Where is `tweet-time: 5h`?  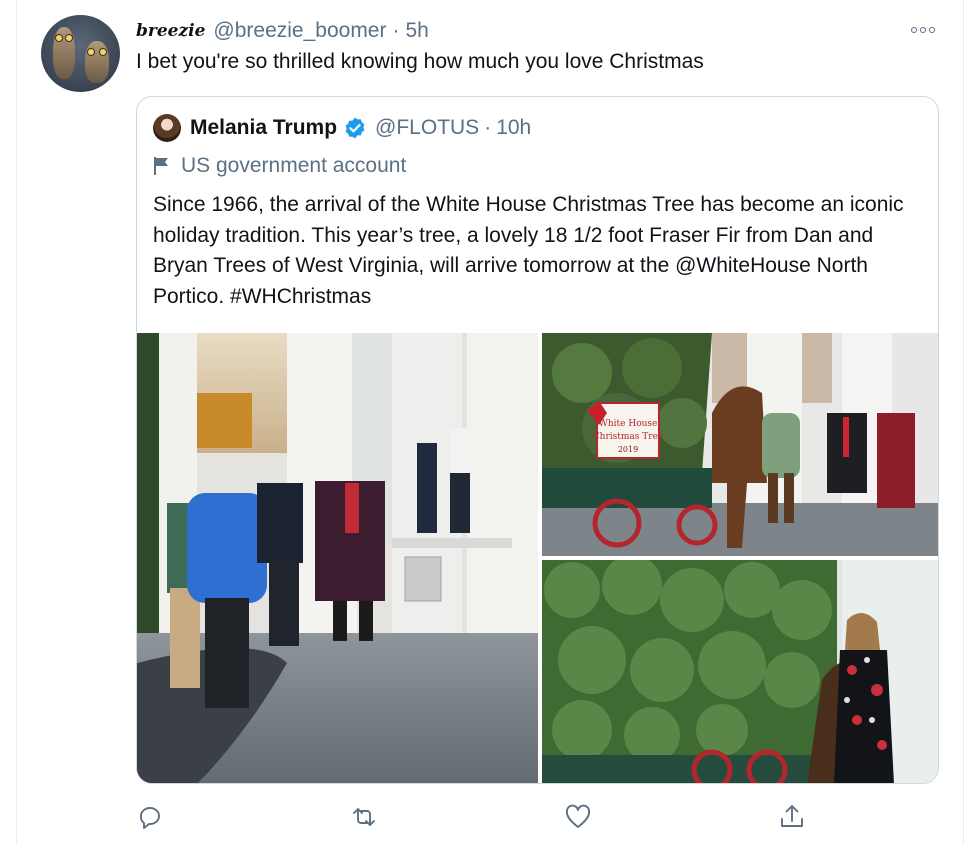
tweet-time: 5h is located at coordinates (416, 31).